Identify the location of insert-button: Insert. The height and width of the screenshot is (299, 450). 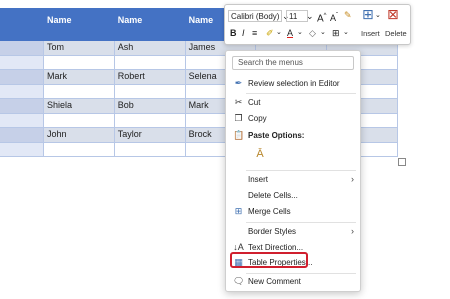
(370, 33).